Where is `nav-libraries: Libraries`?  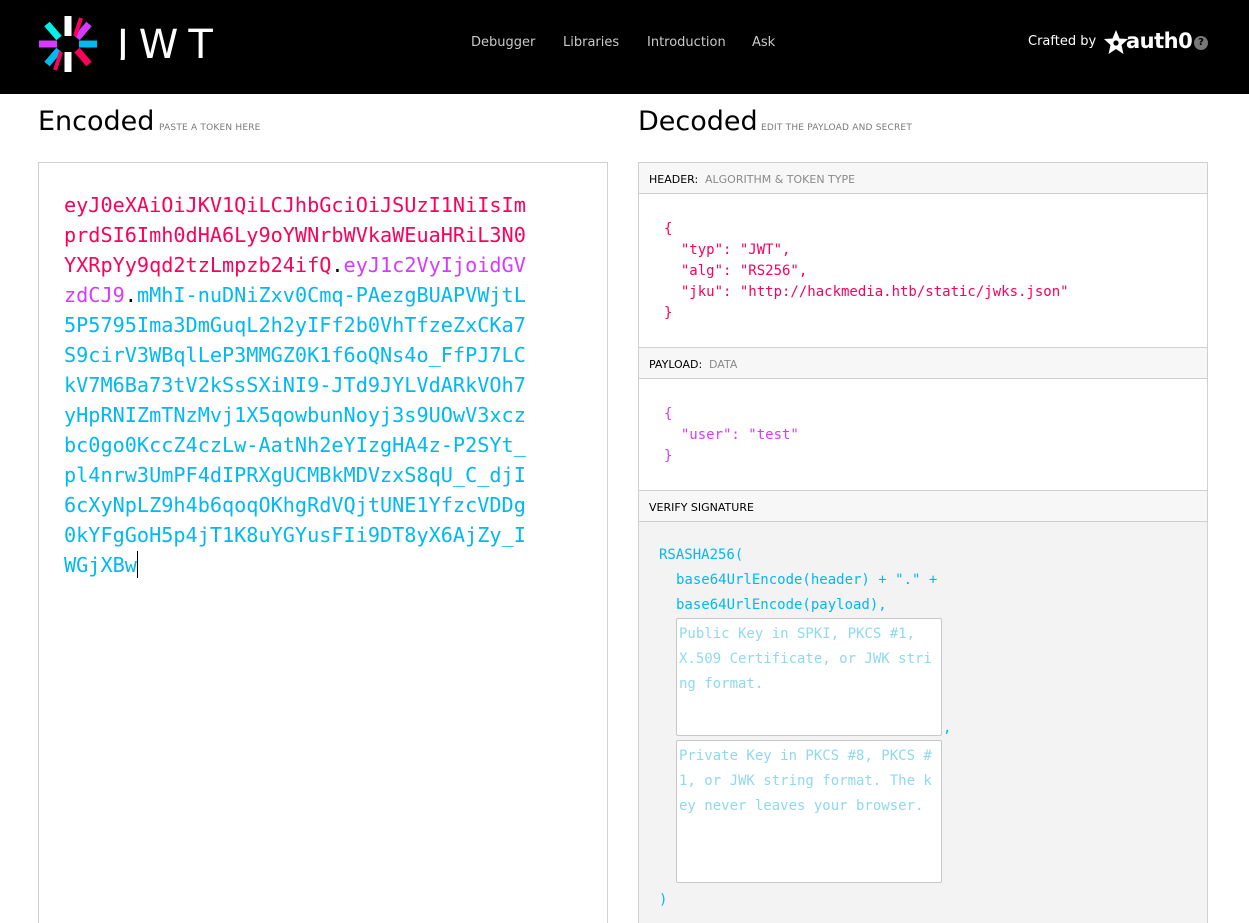
nav-libraries: Libraries is located at coordinates (591, 42).